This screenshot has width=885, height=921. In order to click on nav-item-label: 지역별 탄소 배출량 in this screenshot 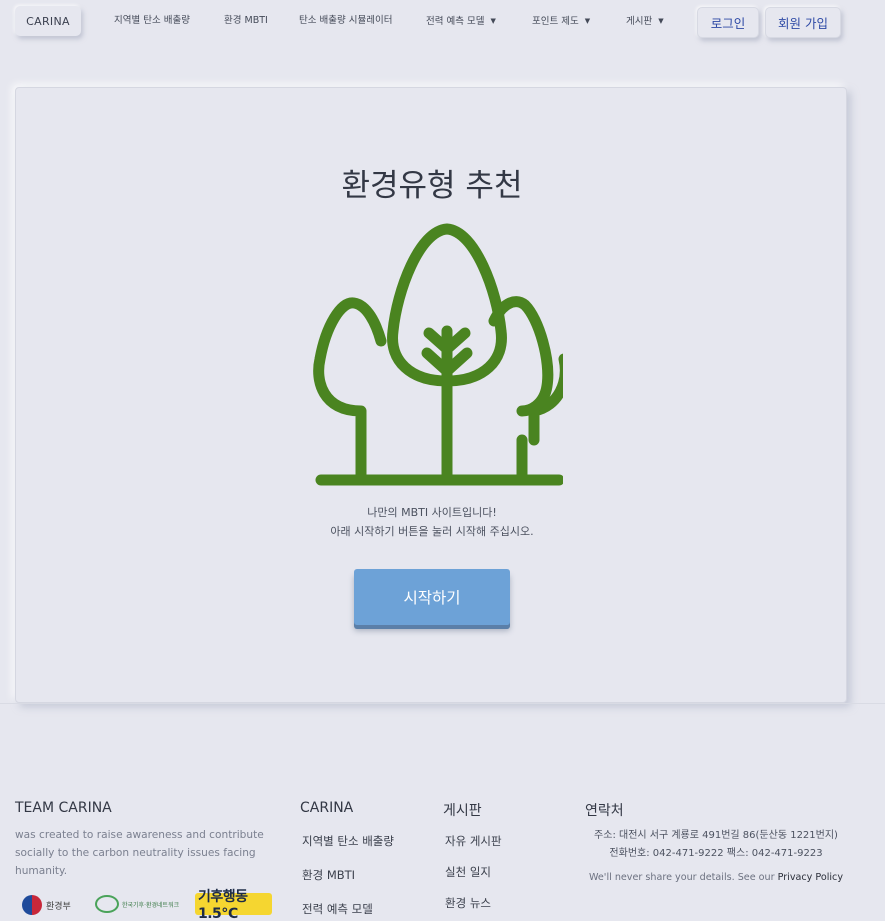, I will do `click(152, 20)`.